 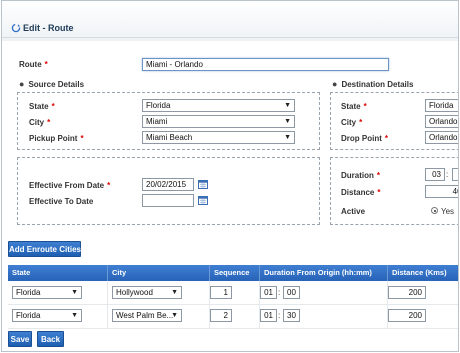 I want to click on route-label: Route *, so click(x=33, y=64).